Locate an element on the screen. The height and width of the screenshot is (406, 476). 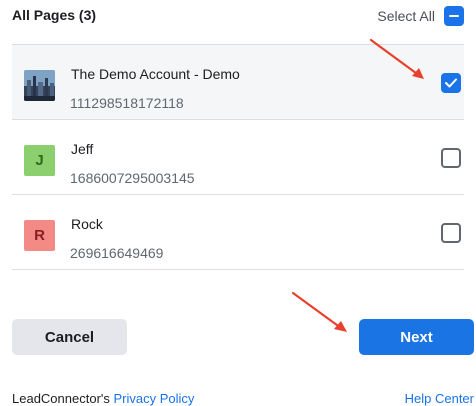
indeterminate-dash-icon is located at coordinates (454, 16).